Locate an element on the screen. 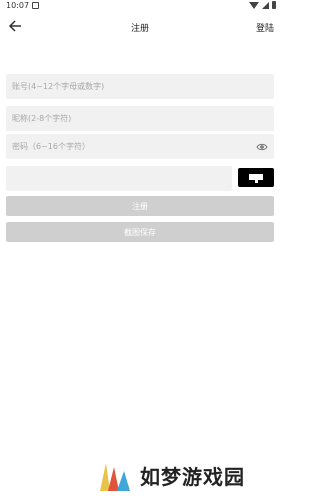 The image size is (320, 500). account-input is located at coordinates (140, 86).